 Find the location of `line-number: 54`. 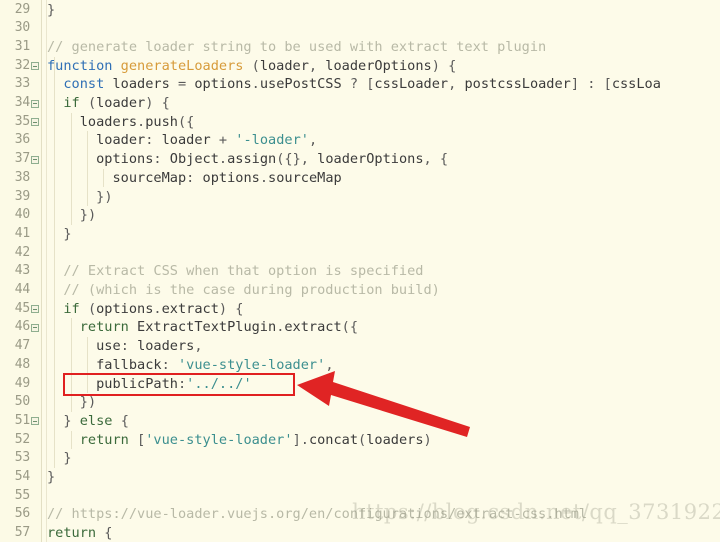

line-number: 54 is located at coordinates (22, 476).